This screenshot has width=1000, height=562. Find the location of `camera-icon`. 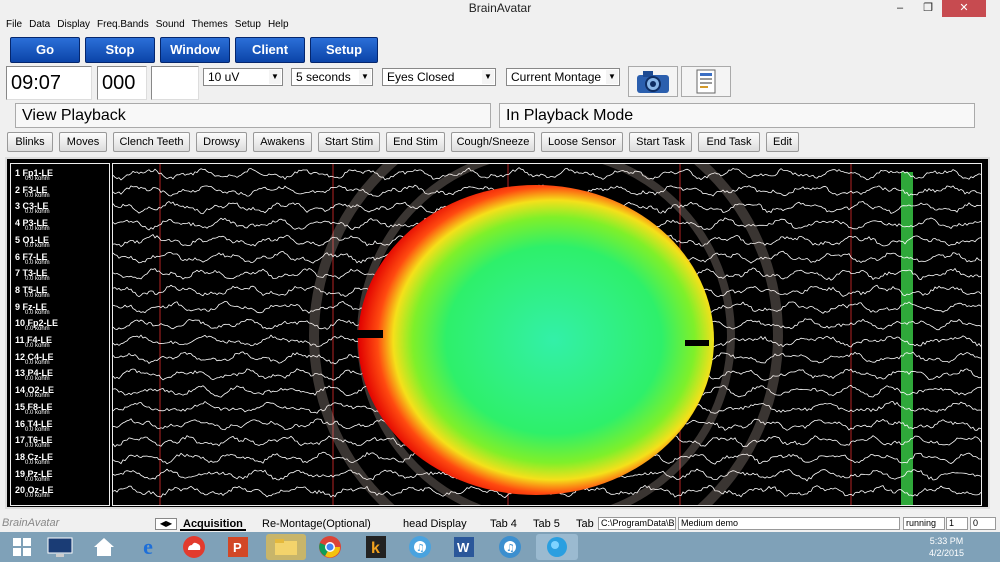

camera-icon is located at coordinates (653, 82).